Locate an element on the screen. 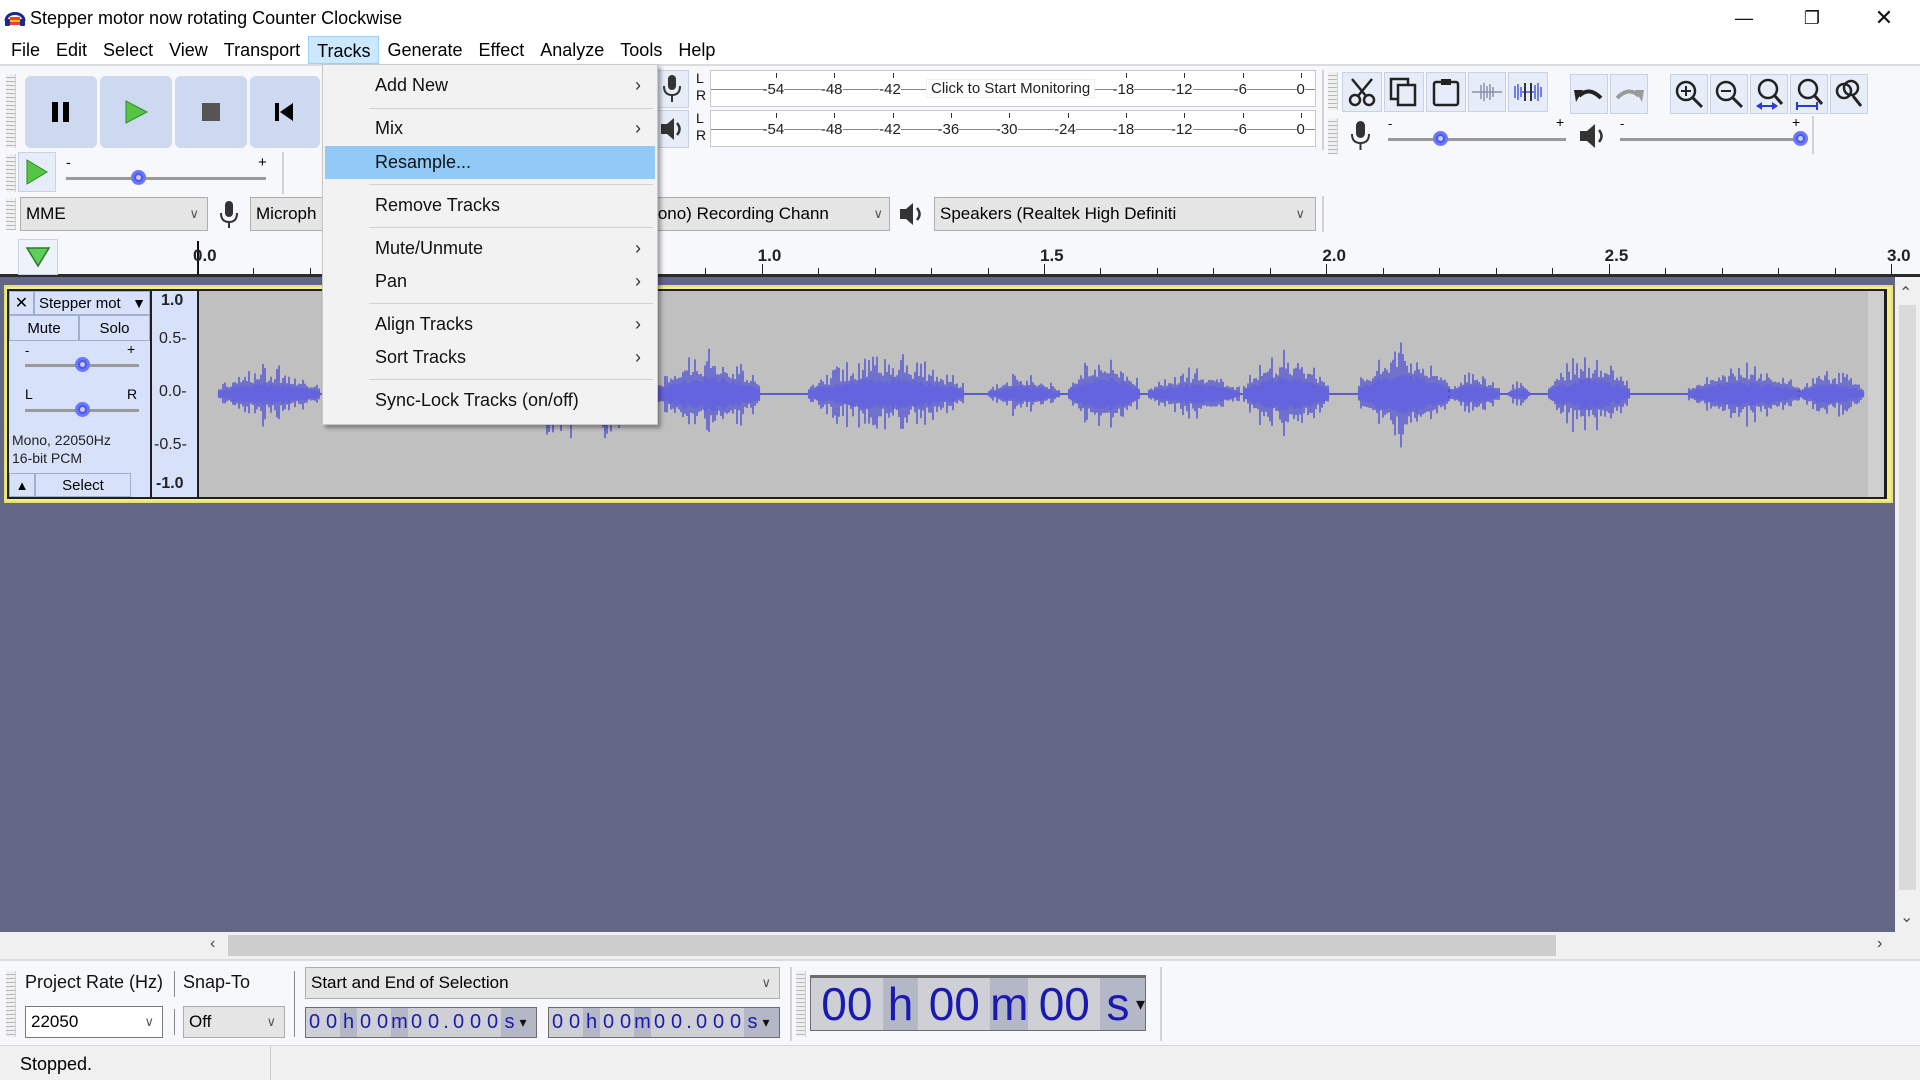  selection-toolbar-grip is located at coordinates (11, 1004).